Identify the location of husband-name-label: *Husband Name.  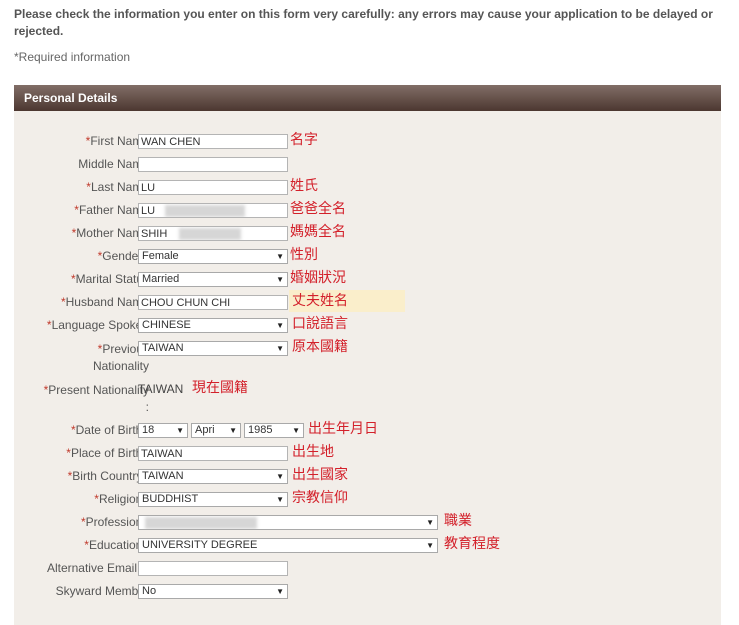
(104, 302).